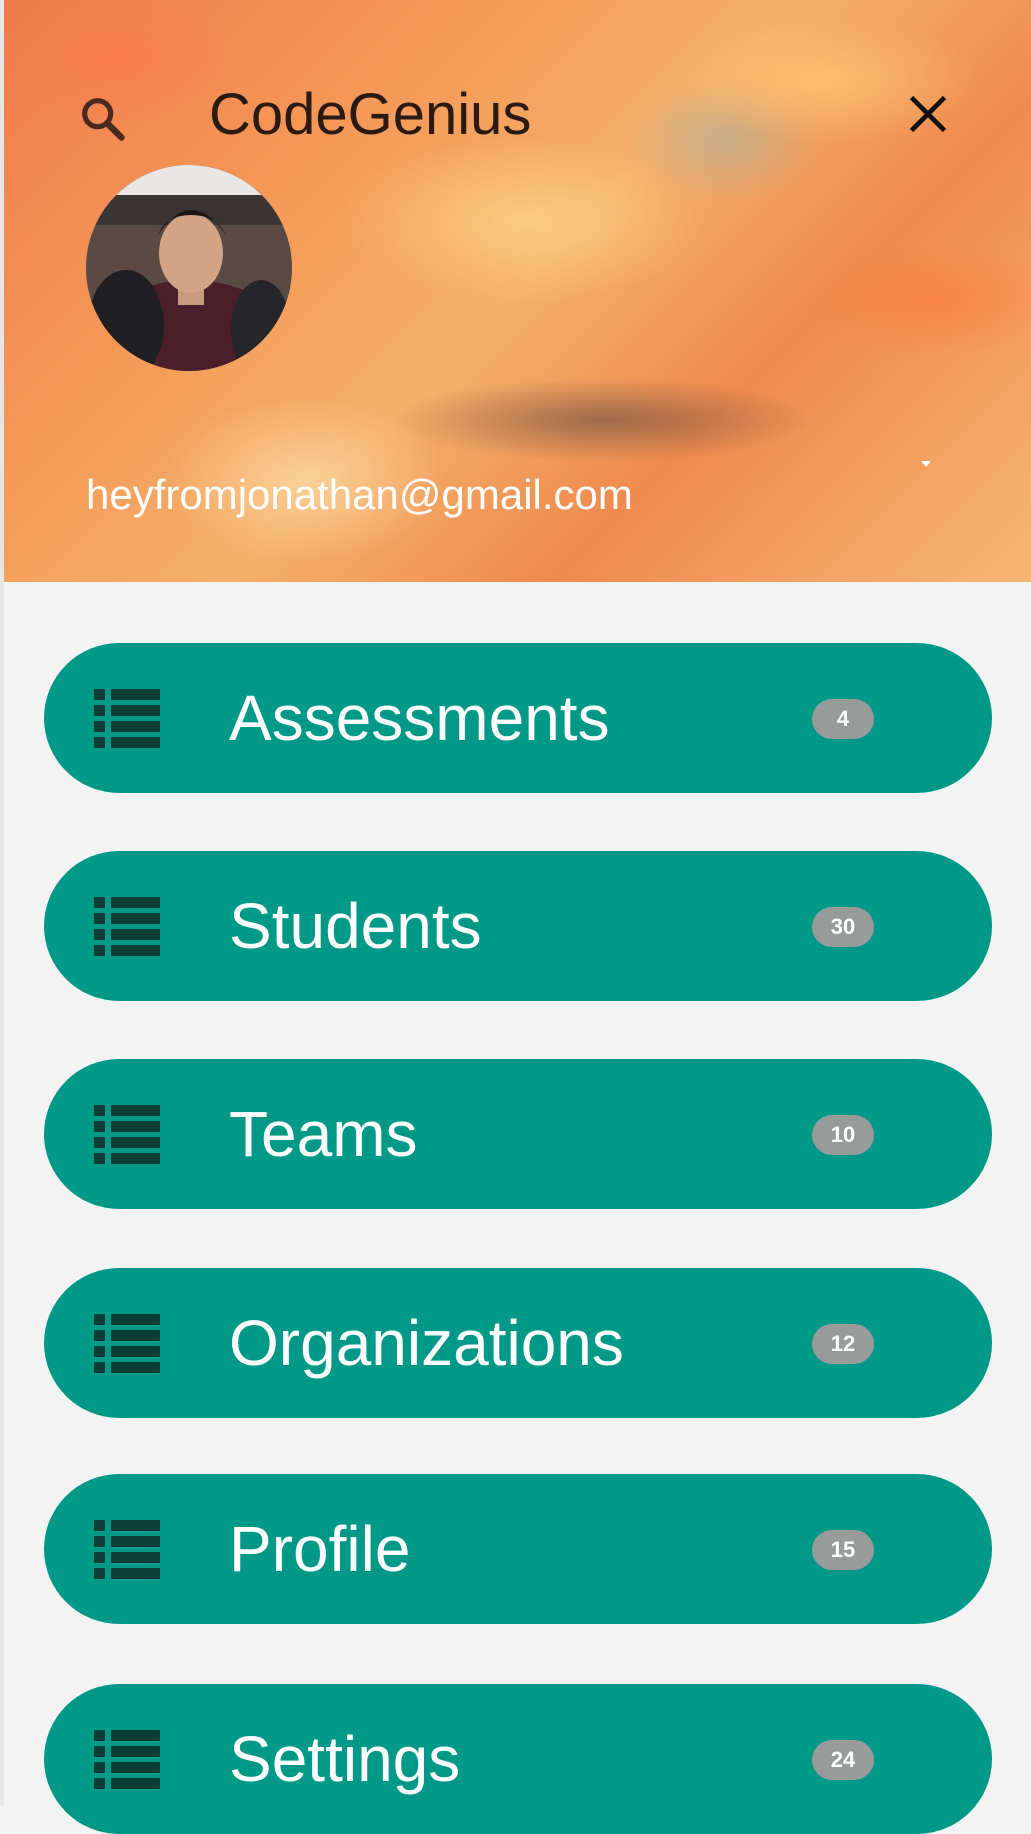  What do you see at coordinates (928, 114) in the screenshot?
I see `close-icon` at bounding box center [928, 114].